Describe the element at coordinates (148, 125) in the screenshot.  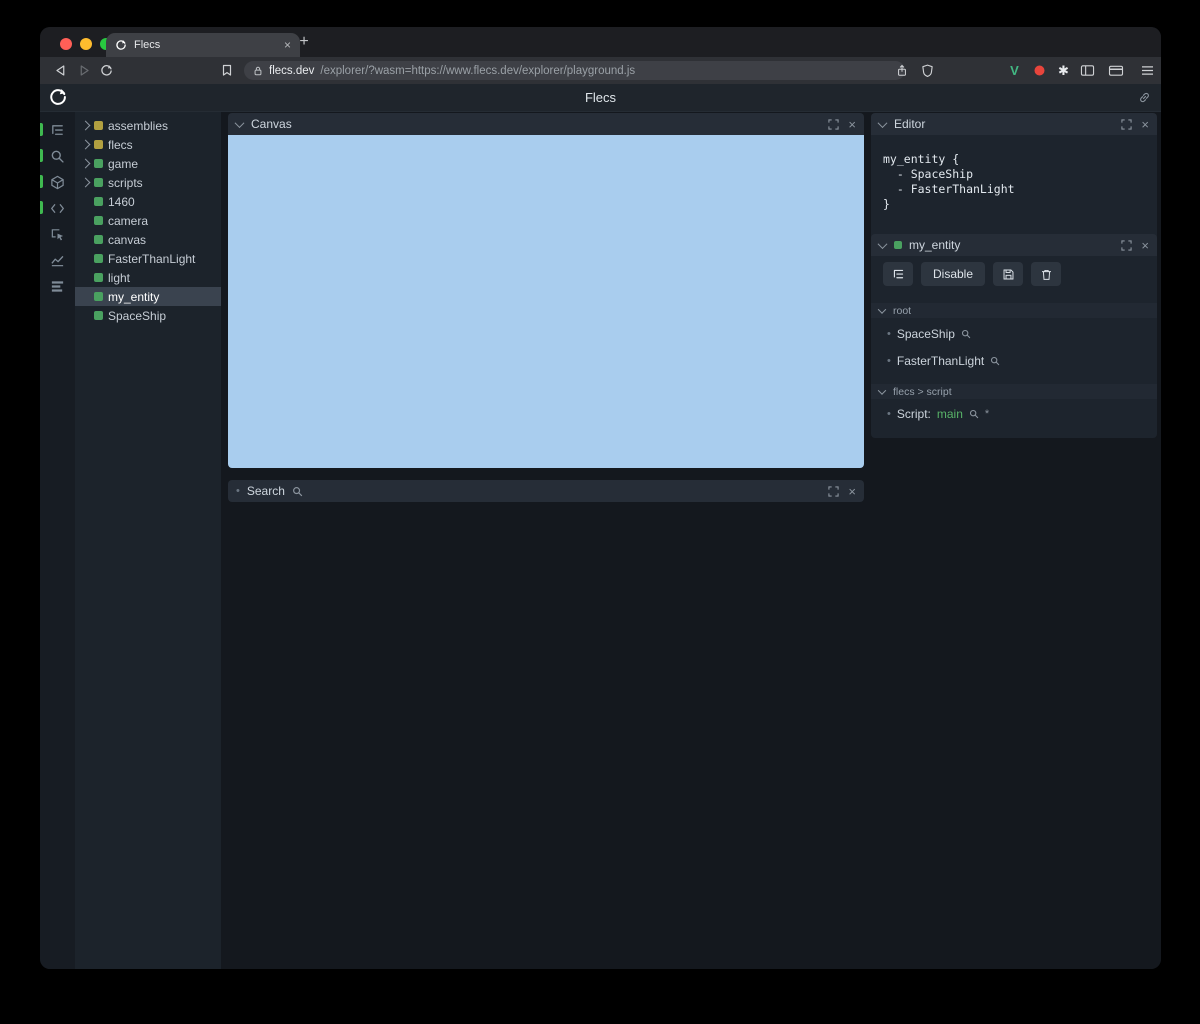
I see `tree-item: assemblies` at that location.